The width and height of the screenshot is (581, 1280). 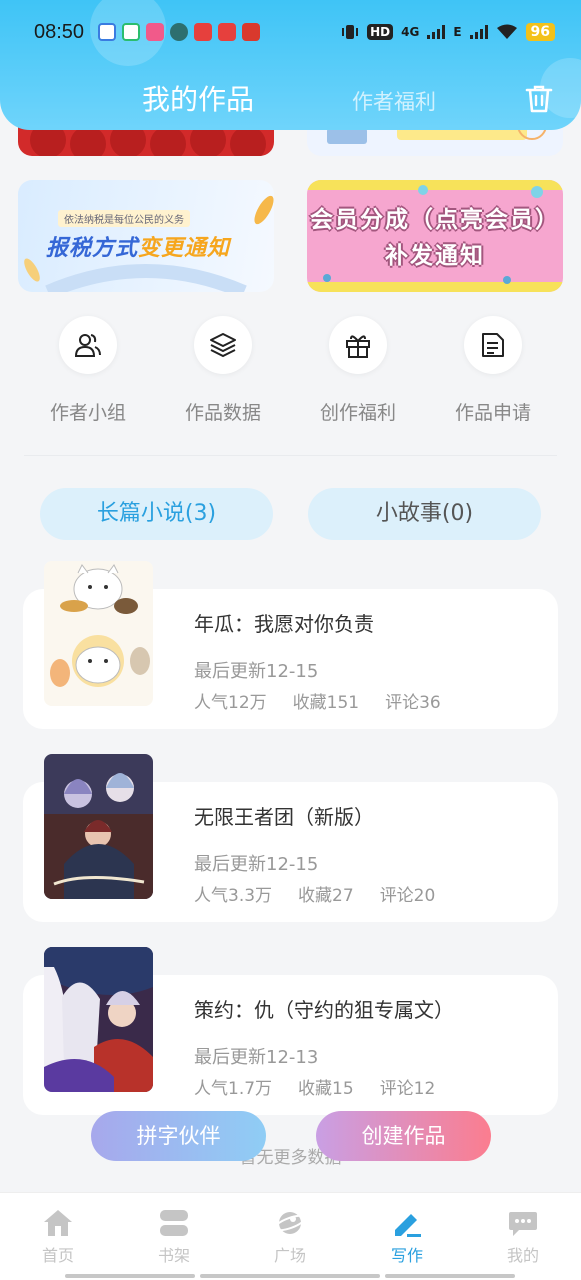 I want to click on bookshelf-icon, so click(x=174, y=1223).